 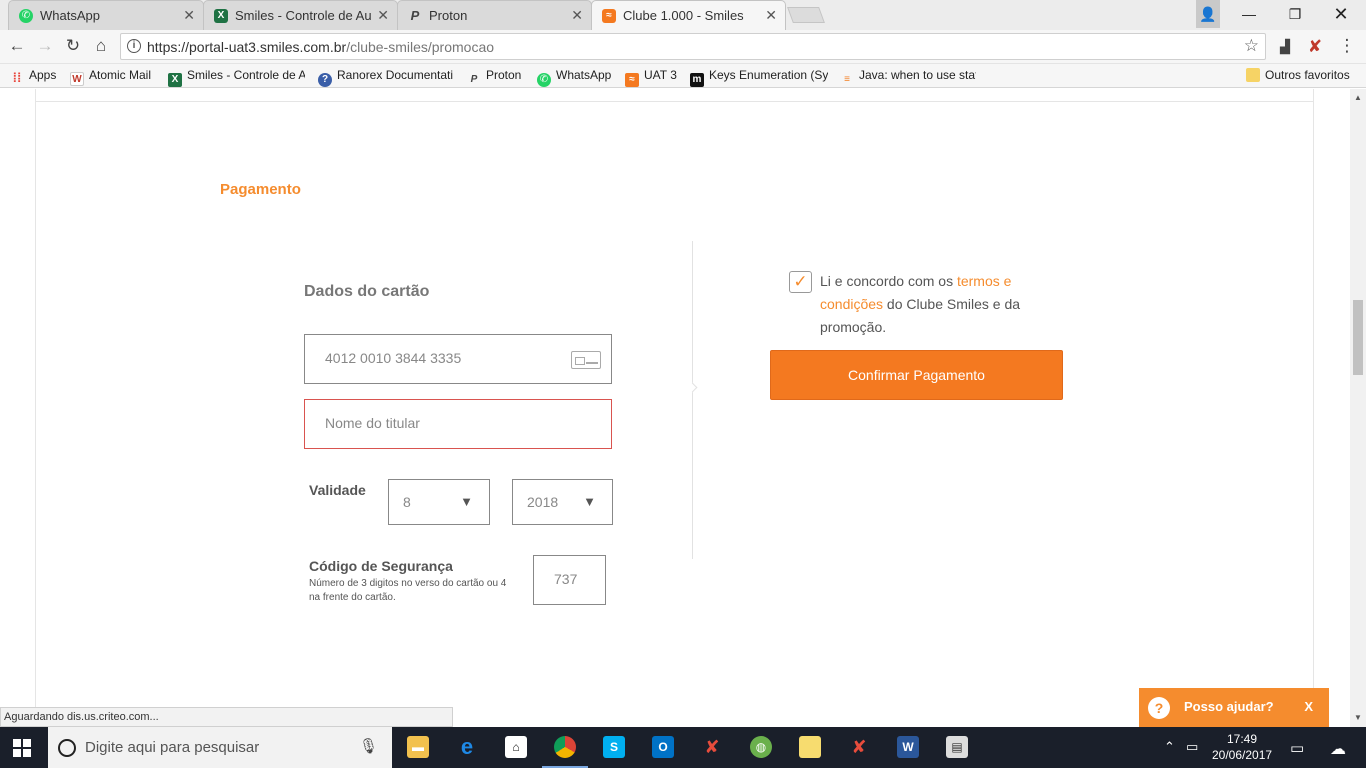 What do you see at coordinates (1249, 14) in the screenshot?
I see `minimize-button: —` at bounding box center [1249, 14].